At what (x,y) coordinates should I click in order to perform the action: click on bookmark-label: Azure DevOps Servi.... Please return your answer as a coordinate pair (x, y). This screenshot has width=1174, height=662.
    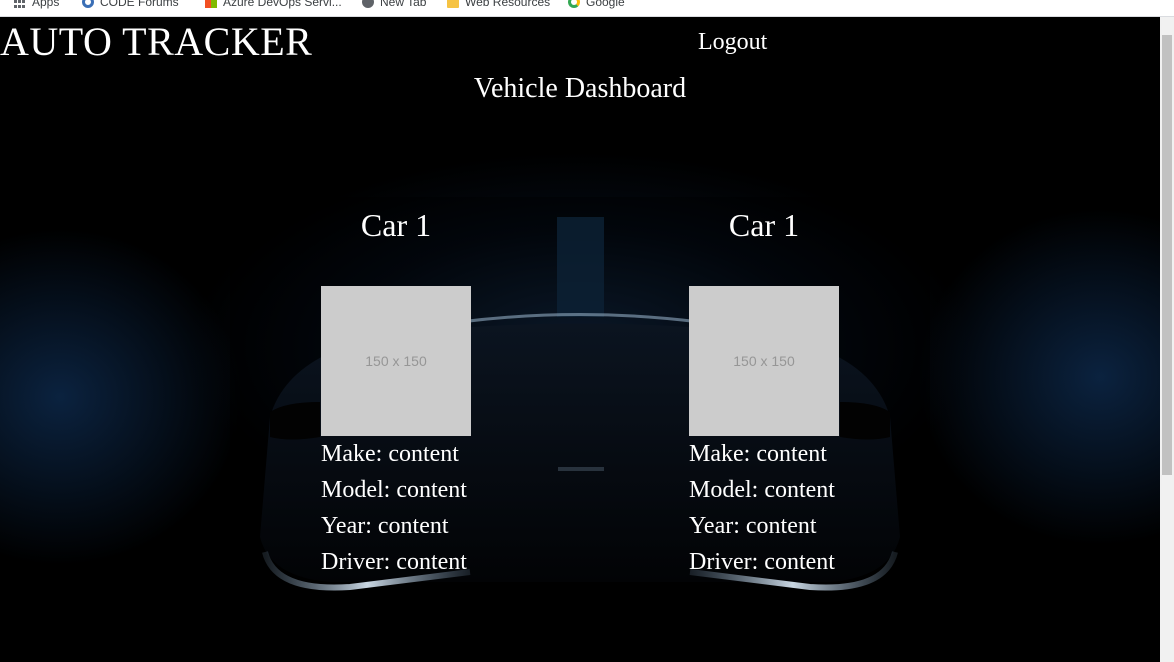
    Looking at the image, I should click on (282, 4).